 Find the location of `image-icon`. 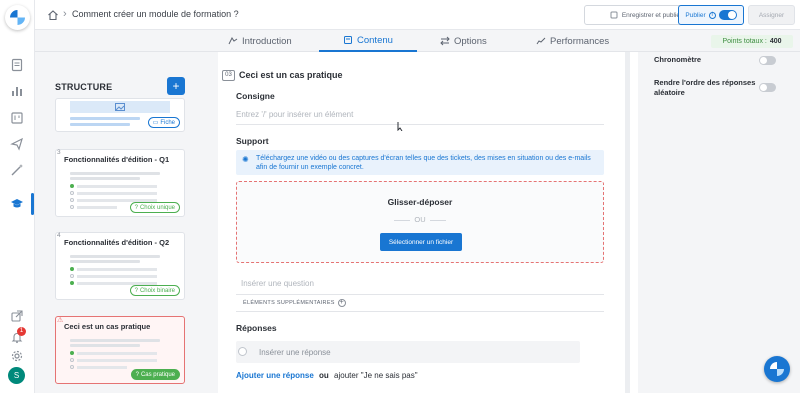

image-icon is located at coordinates (120, 107).